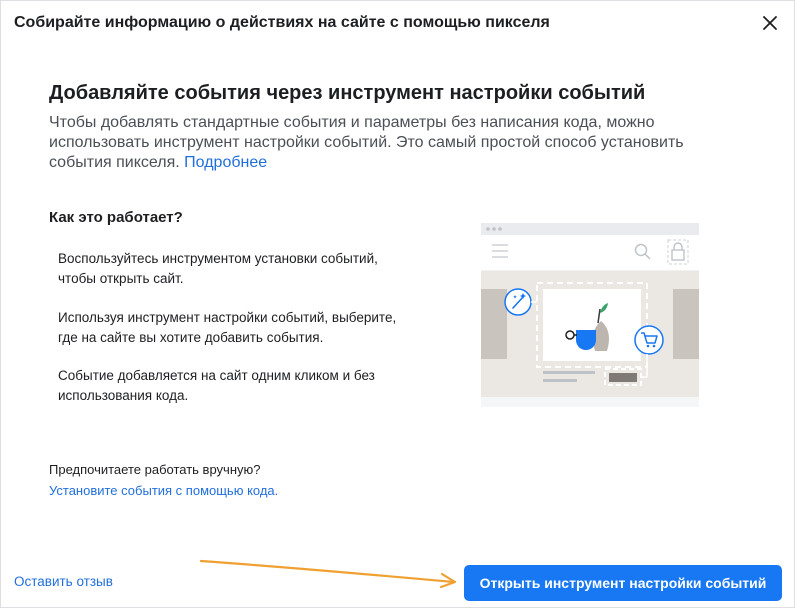  Describe the element at coordinates (590, 315) in the screenshot. I see `website-event-setup-illustration` at that location.